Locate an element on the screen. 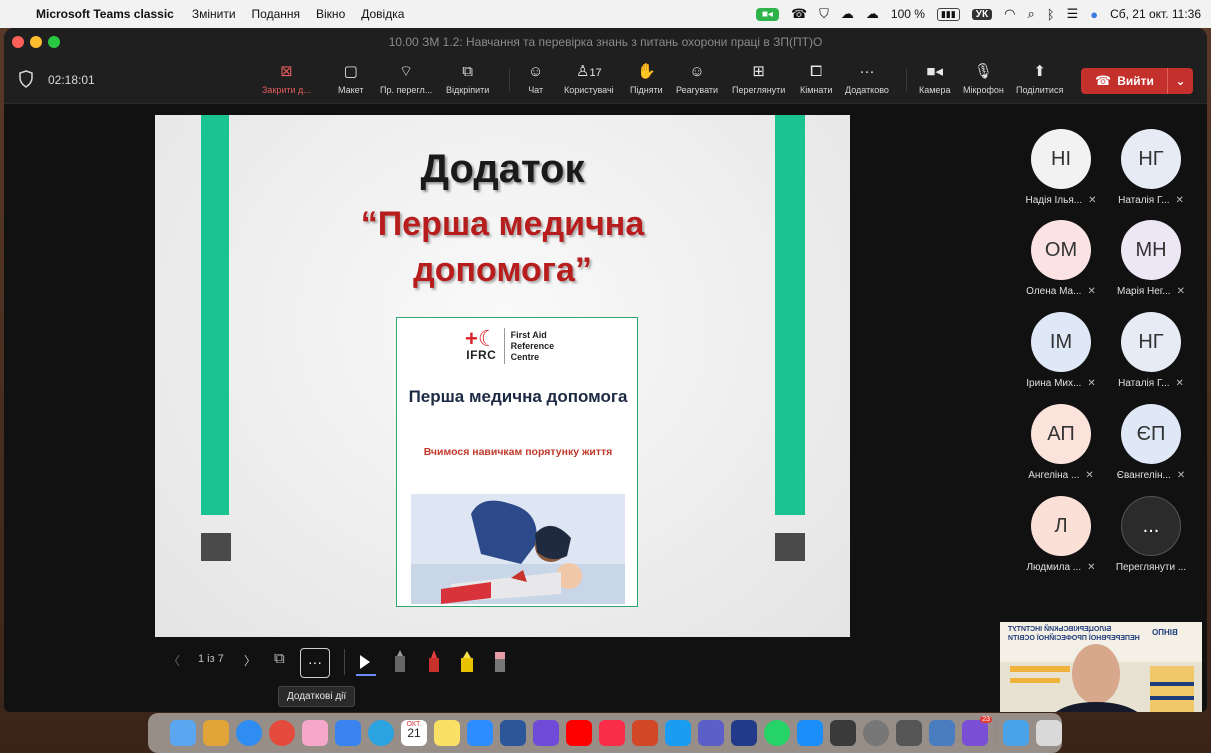 This screenshot has width=1211, height=753. messenger-icon is located at coordinates (678, 733).